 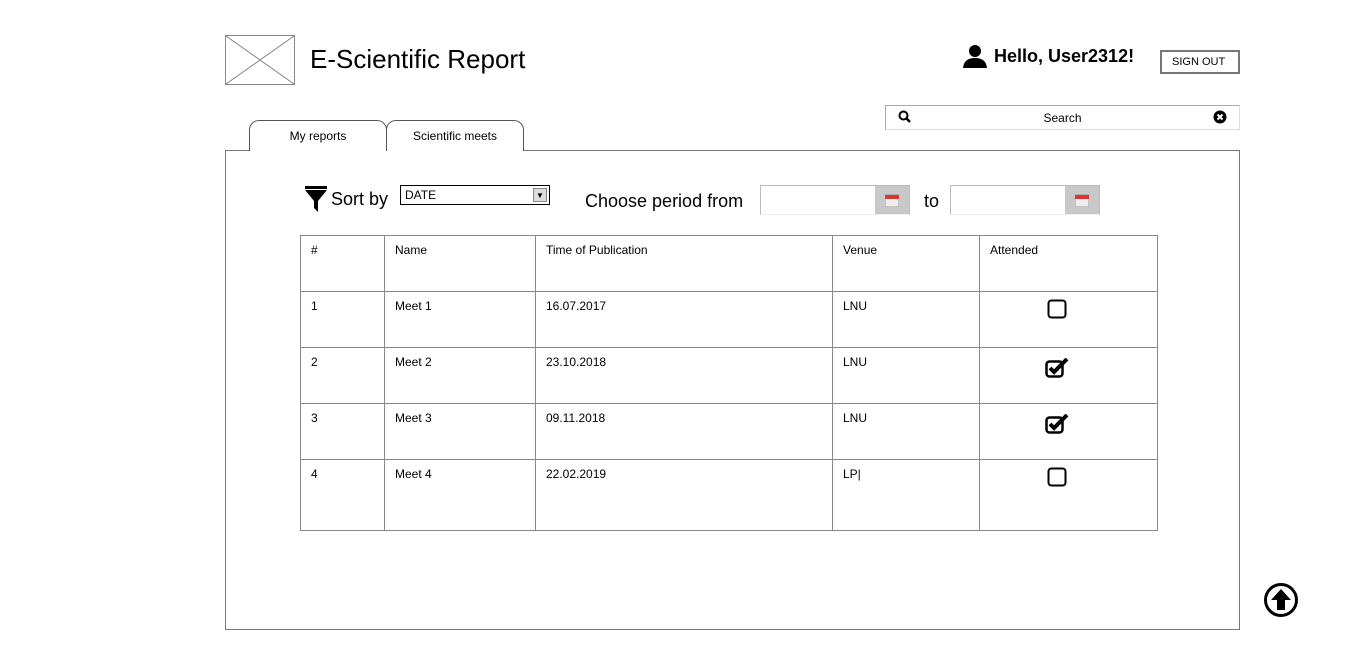 I want to click on app-title: E-Scientific Report, so click(x=418, y=59).